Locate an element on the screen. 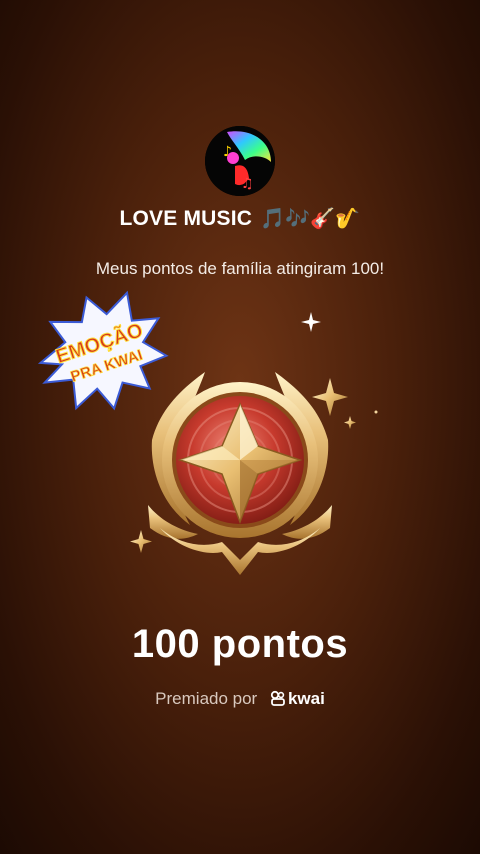  awarded-by: Premiado por kwai is located at coordinates (240, 700).